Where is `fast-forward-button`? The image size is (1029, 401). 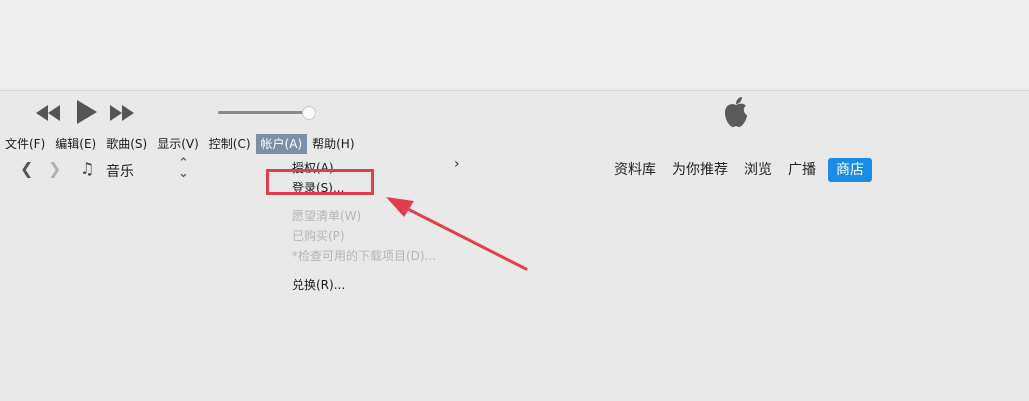 fast-forward-button is located at coordinates (123, 113).